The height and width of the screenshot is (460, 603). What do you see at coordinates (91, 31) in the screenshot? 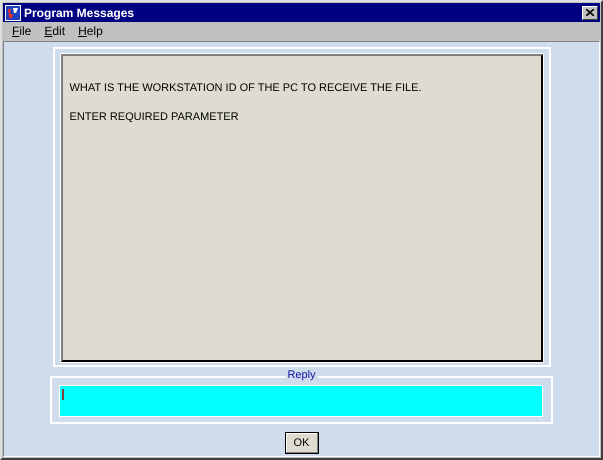
I see `menu-item: Help` at bounding box center [91, 31].